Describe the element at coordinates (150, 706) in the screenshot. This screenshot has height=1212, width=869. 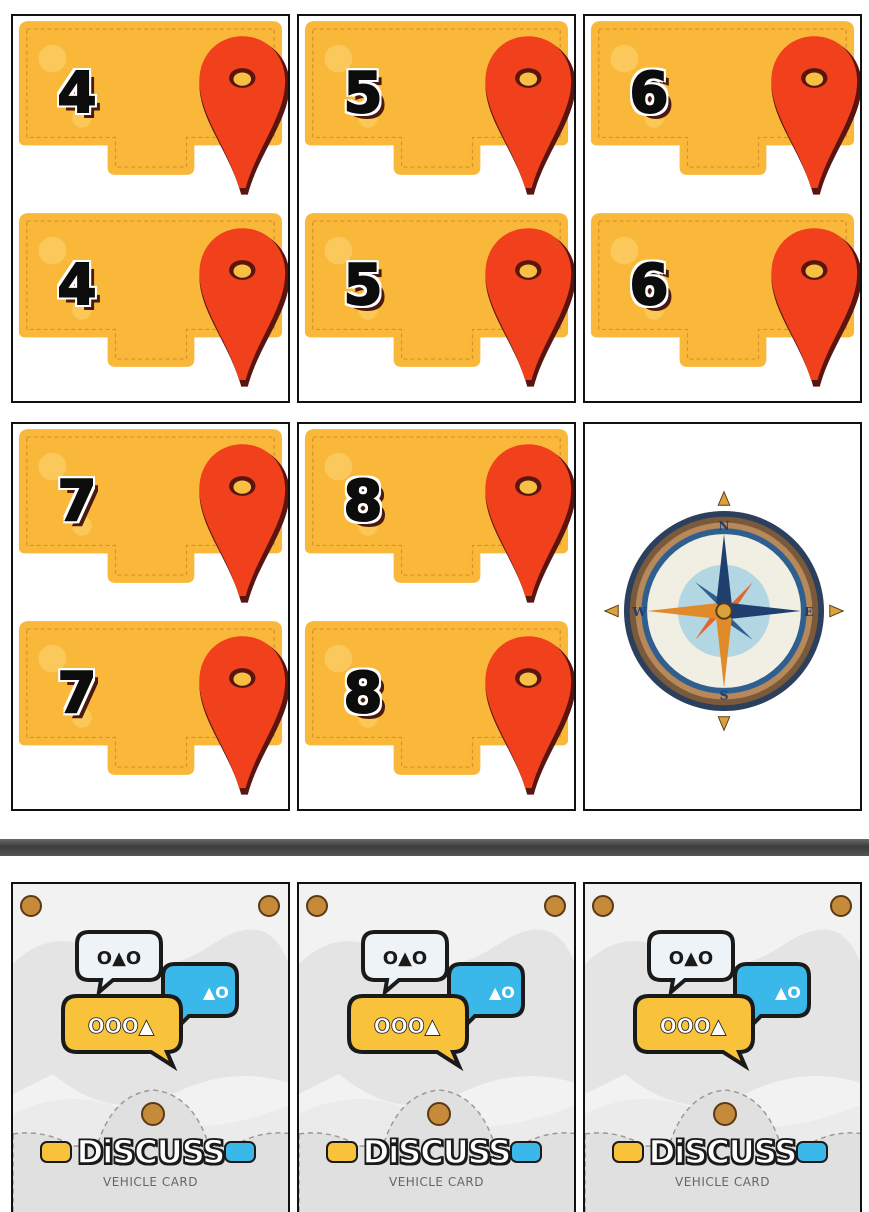
I see `location-tab-bottom: 7 7` at that location.